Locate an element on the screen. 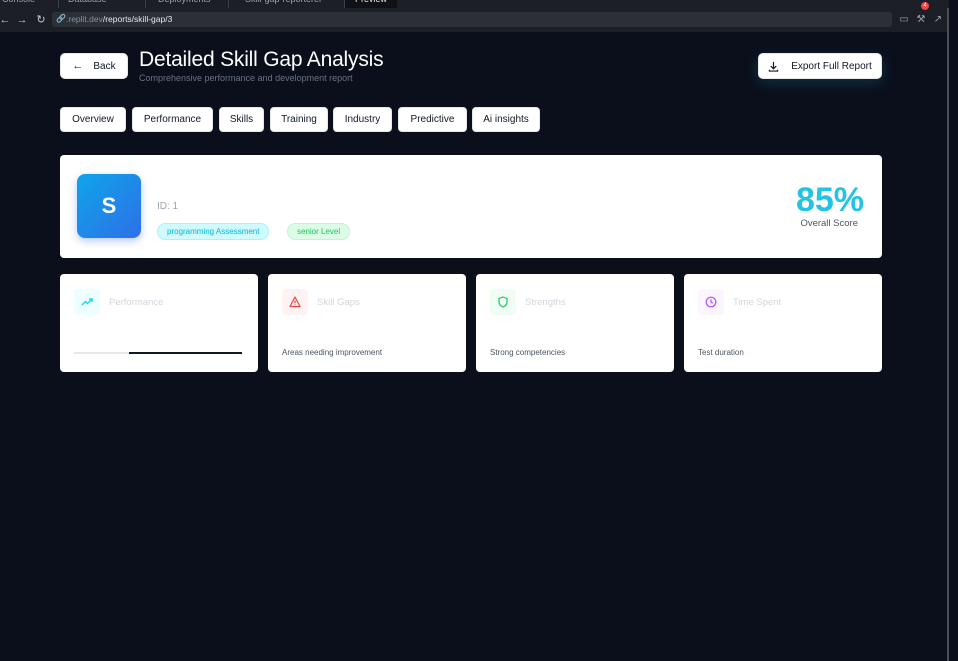 This screenshot has width=958, height=661. reload-icon: ↻ is located at coordinates (41, 20).